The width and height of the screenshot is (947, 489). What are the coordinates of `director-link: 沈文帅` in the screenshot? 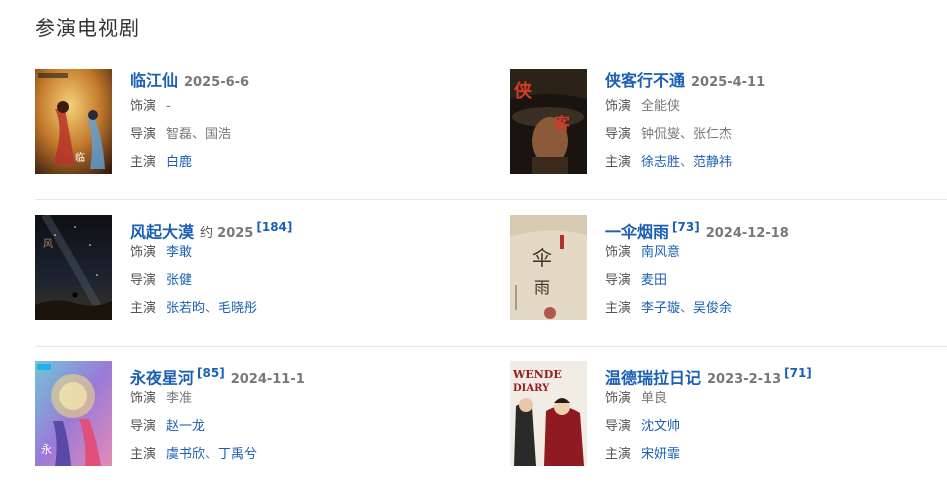 It's located at (660, 426).